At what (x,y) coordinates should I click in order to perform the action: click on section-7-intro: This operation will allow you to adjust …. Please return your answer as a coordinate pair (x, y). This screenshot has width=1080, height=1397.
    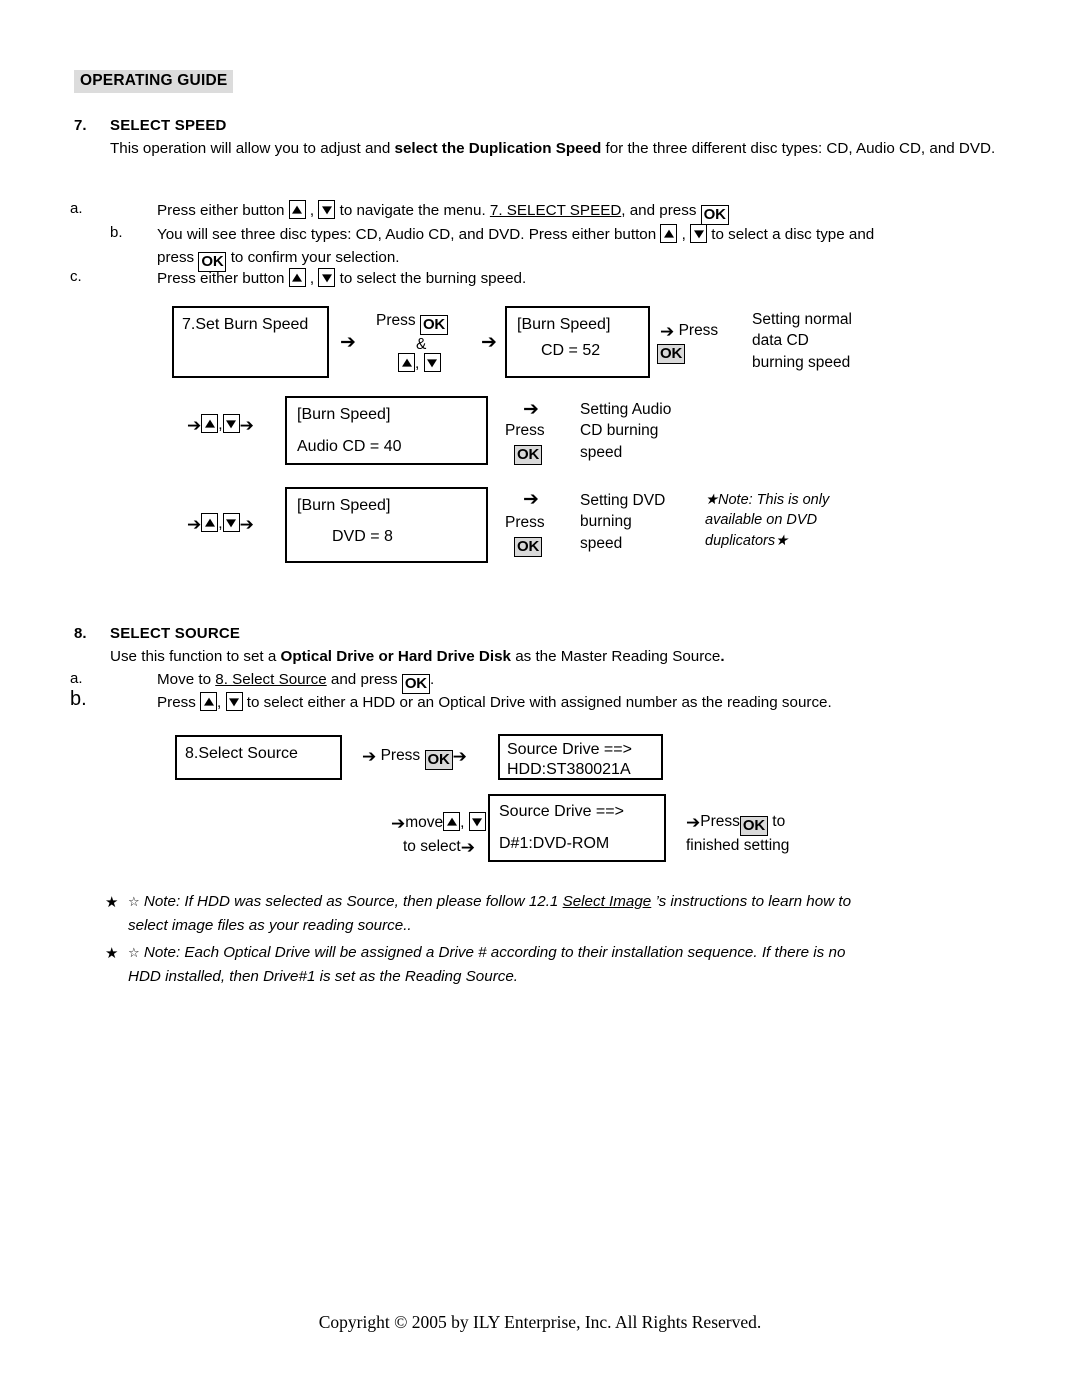
    Looking at the image, I should click on (557, 149).